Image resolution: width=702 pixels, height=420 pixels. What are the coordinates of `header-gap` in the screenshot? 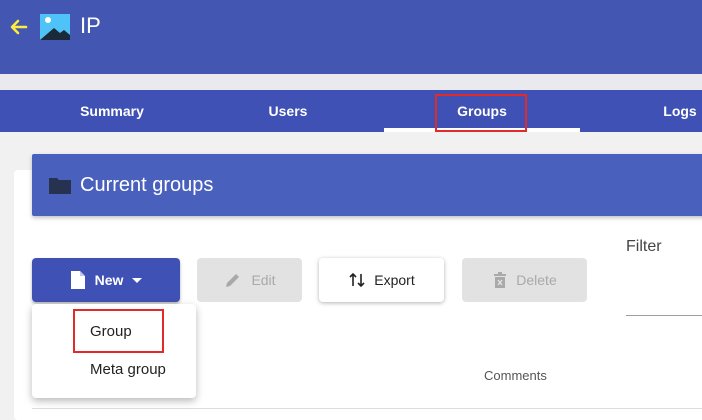 It's located at (351, 82).